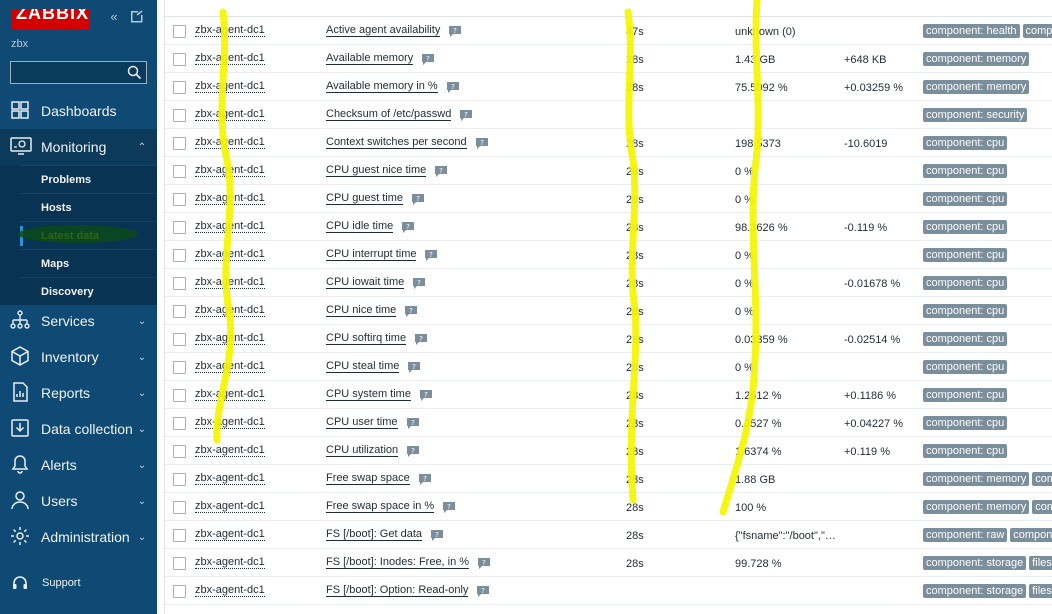 The width and height of the screenshot is (1052, 614). What do you see at coordinates (365, 199) in the screenshot?
I see `item-name-link: CPU guest time` at bounding box center [365, 199].